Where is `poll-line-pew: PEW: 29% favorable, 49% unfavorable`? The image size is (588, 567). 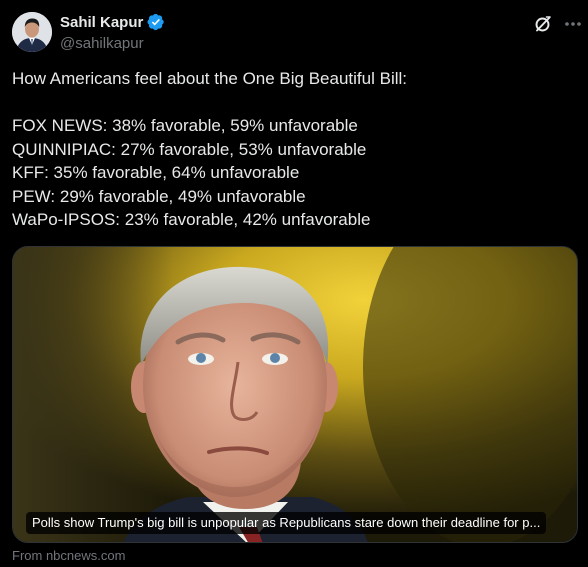 poll-line-pew: PEW: 29% favorable, 49% unfavorable is located at coordinates (159, 196).